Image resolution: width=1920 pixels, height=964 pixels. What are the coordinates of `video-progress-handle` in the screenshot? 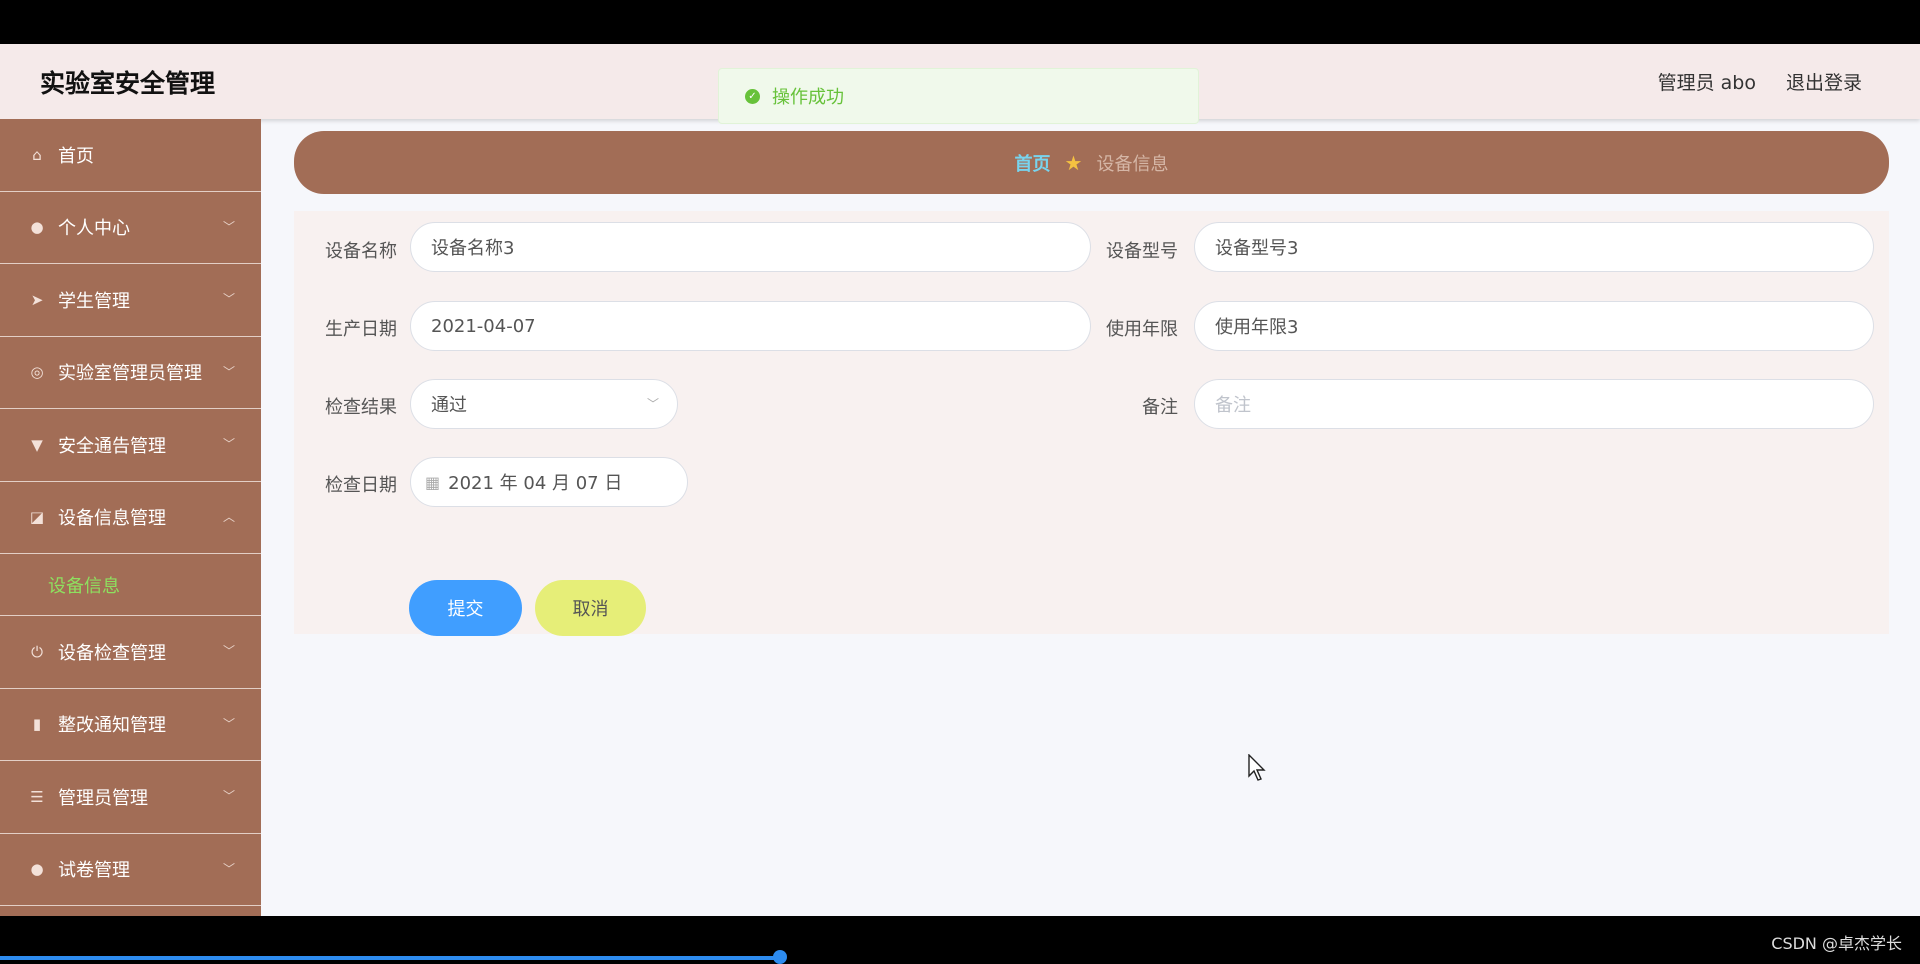 It's located at (780, 957).